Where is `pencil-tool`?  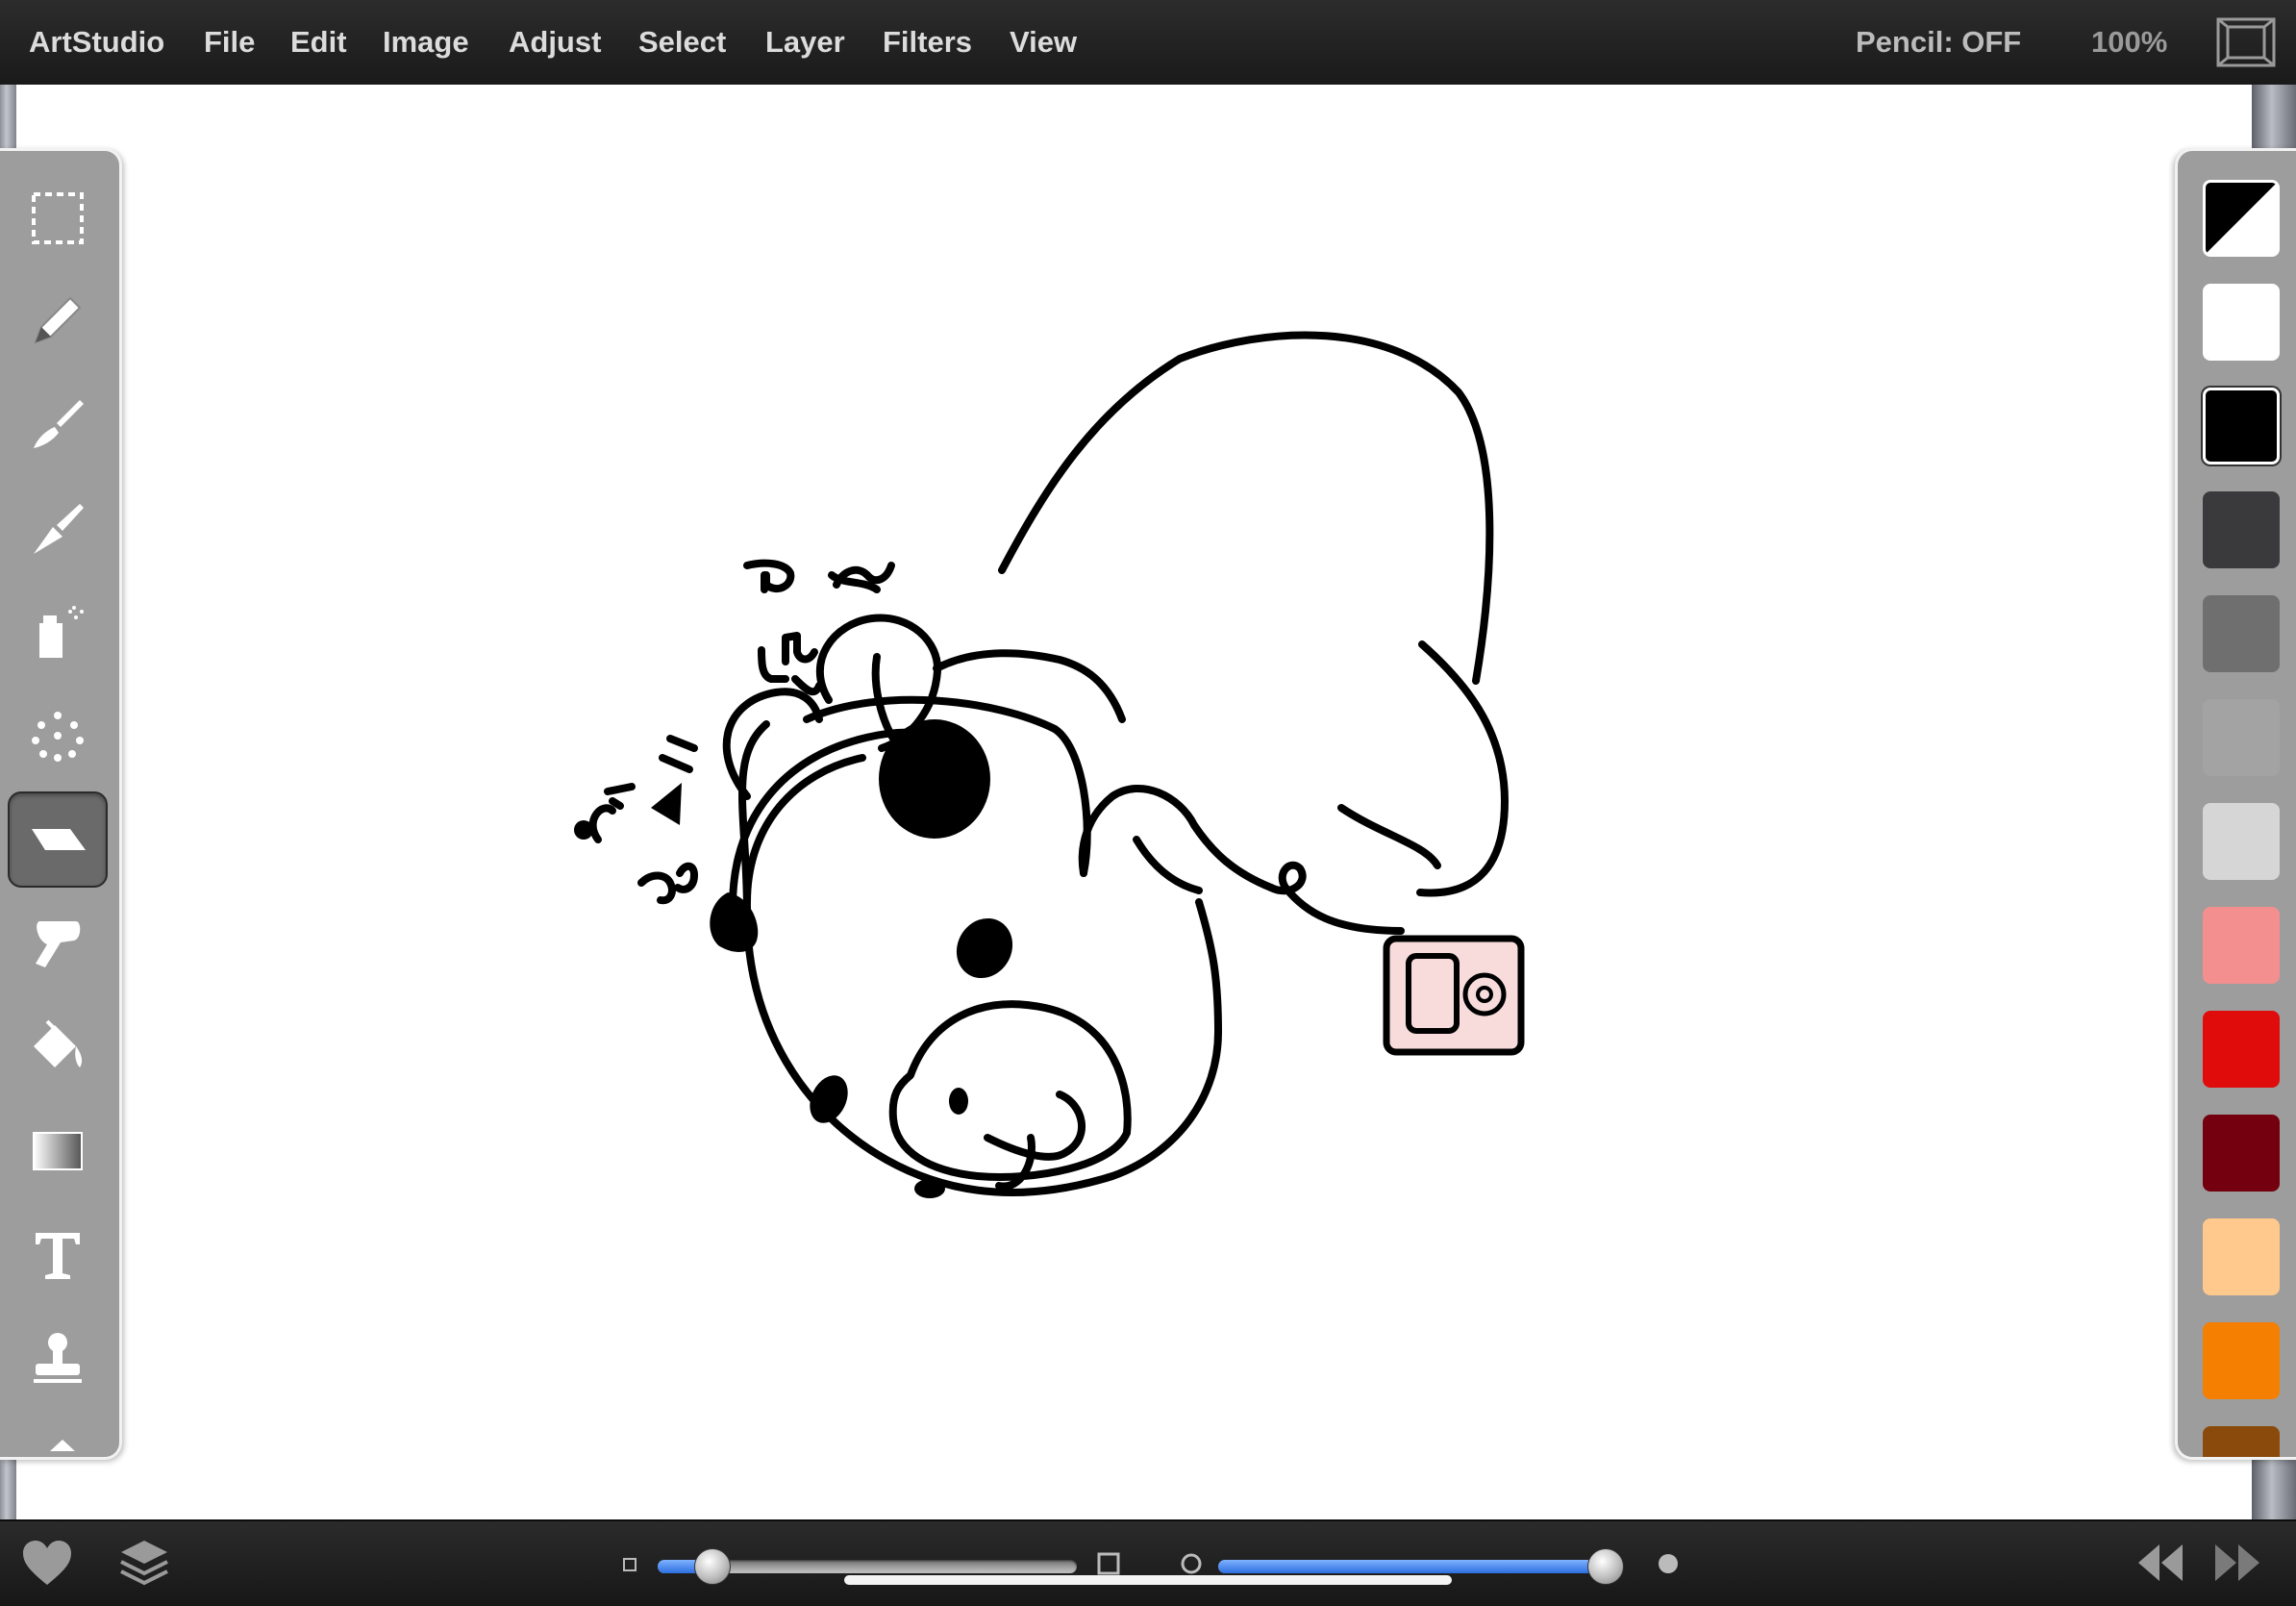
pencil-tool is located at coordinates (58, 320).